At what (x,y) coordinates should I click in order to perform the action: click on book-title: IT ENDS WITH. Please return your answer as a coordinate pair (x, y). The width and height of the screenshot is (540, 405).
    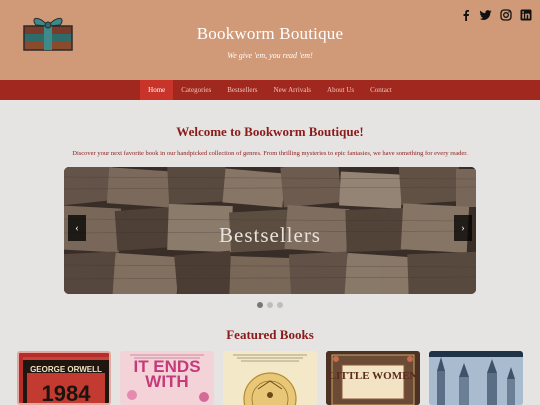
    Looking at the image, I should click on (167, 374).